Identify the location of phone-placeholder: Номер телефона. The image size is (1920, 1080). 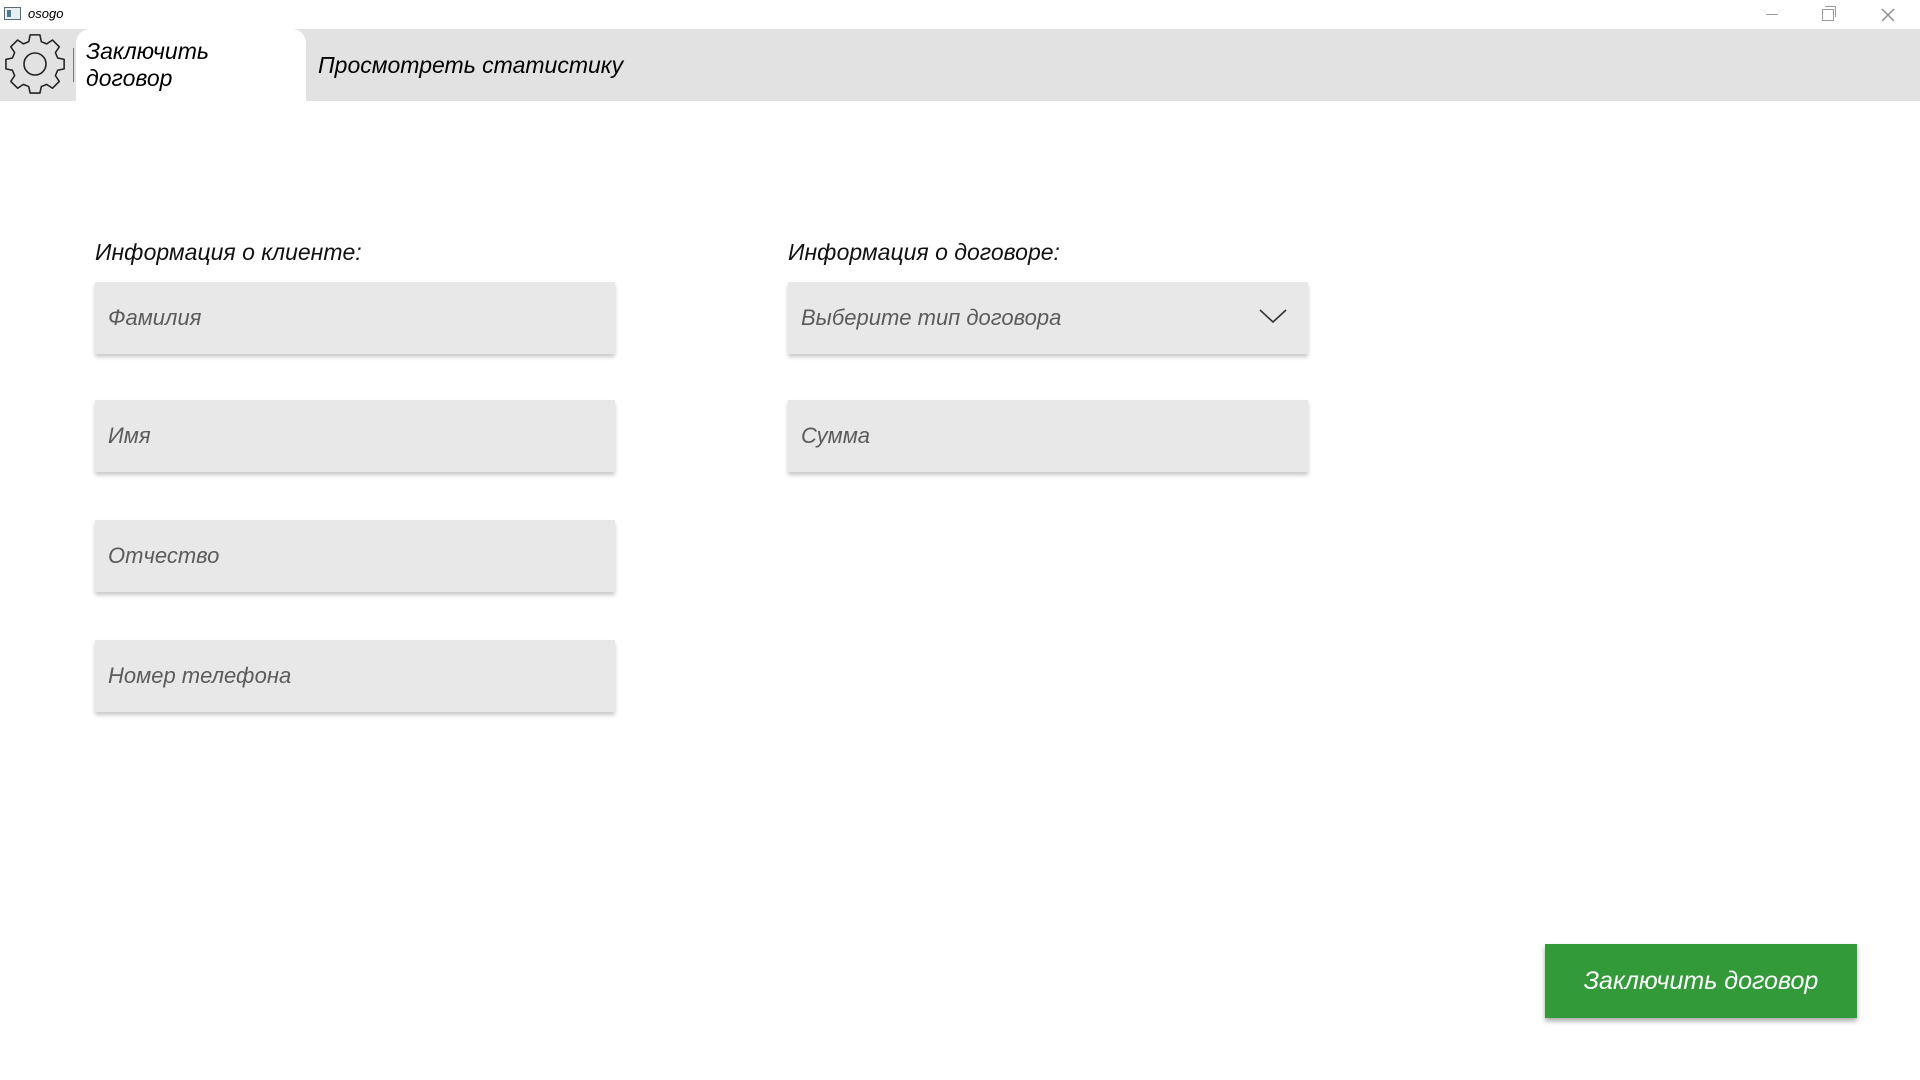
(200, 675).